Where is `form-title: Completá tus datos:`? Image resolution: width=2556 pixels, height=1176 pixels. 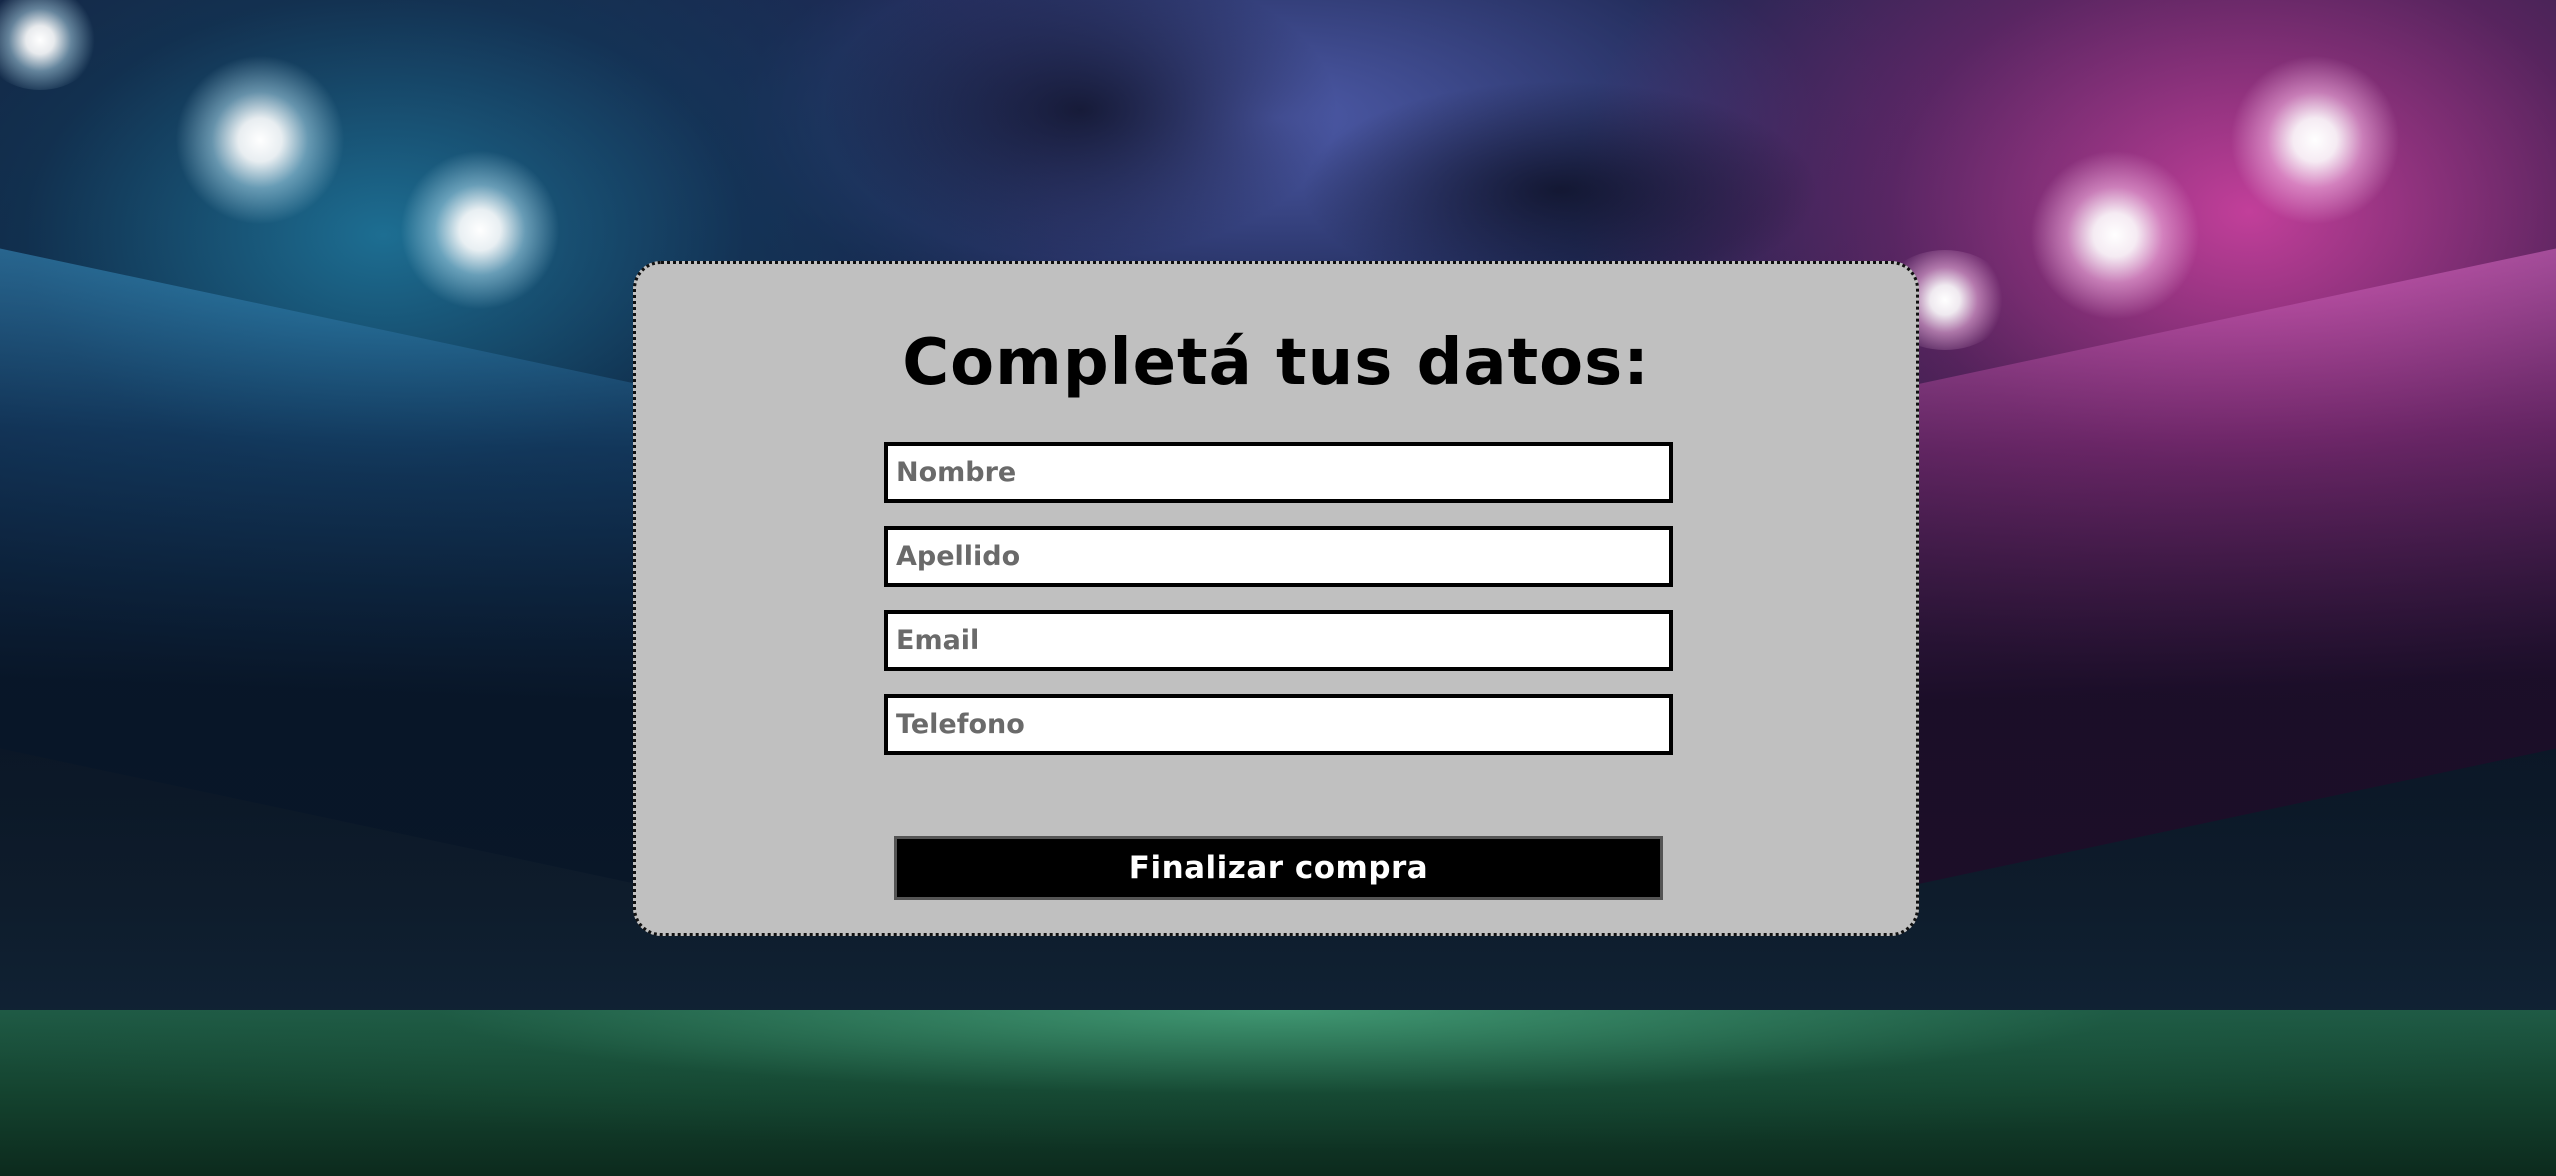 form-title: Completá tus datos: is located at coordinates (1276, 363).